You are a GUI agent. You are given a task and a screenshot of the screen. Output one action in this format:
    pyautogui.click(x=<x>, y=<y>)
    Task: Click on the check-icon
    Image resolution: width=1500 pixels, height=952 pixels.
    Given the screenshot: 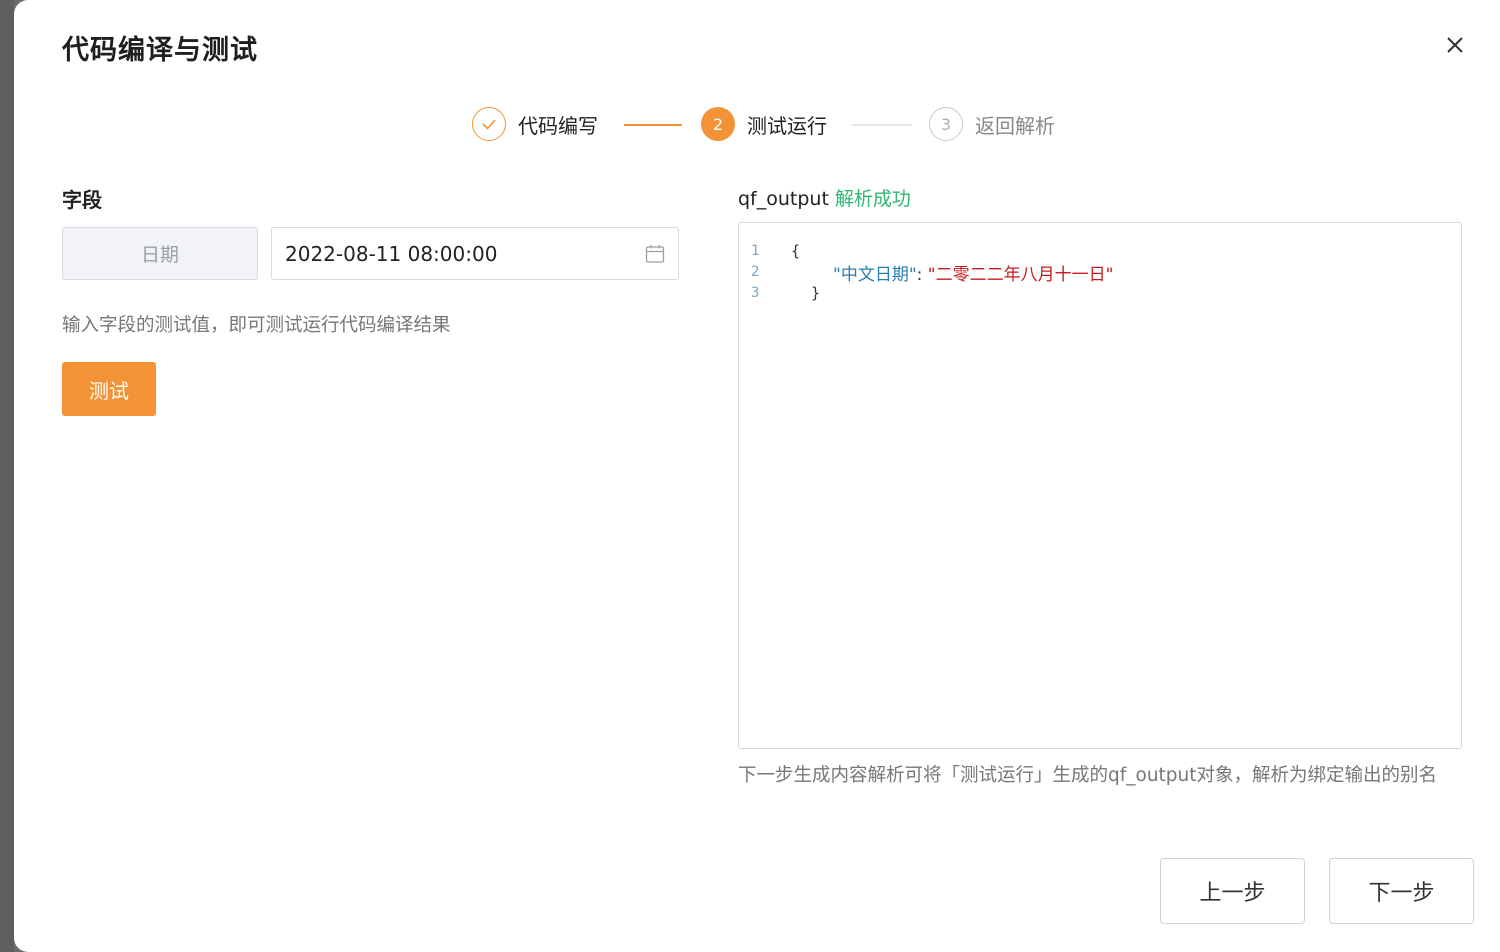 What is the action you would take?
    pyautogui.click(x=489, y=124)
    